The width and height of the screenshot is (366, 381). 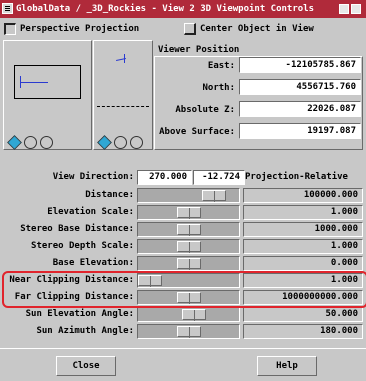 I want to click on view-elevation-field: -12.724, so click(x=219, y=177).